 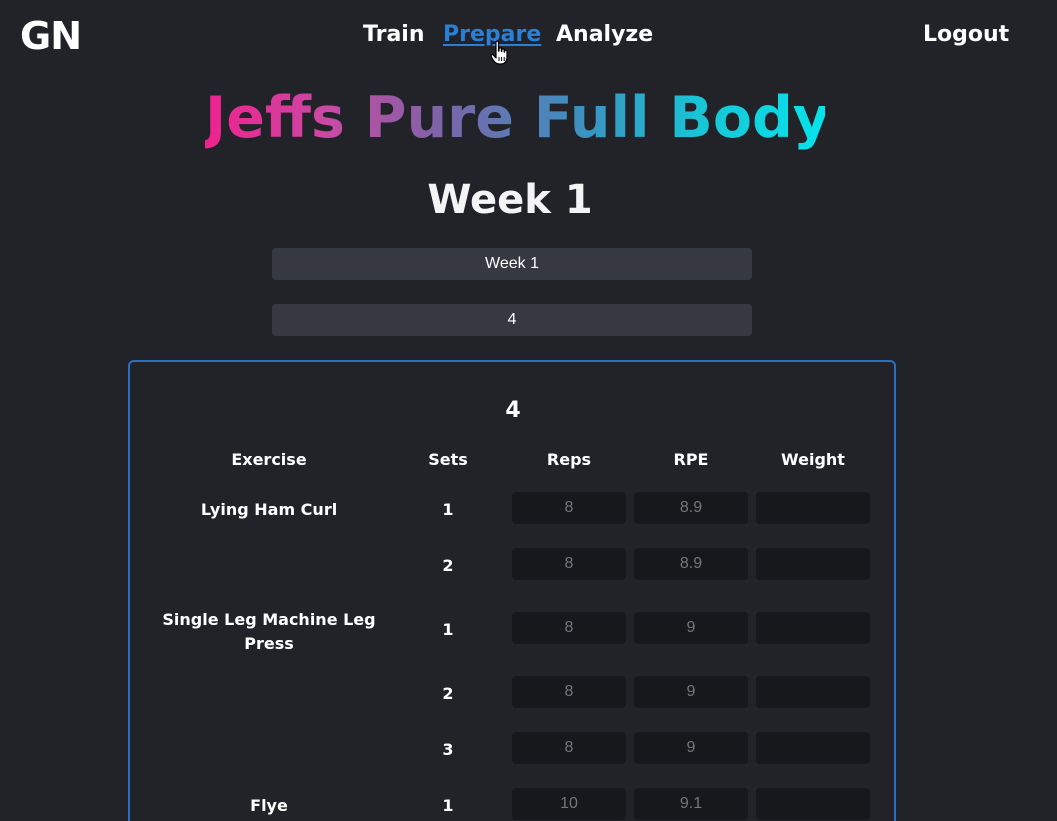 I want to click on week-title: Week 1, so click(x=510, y=200).